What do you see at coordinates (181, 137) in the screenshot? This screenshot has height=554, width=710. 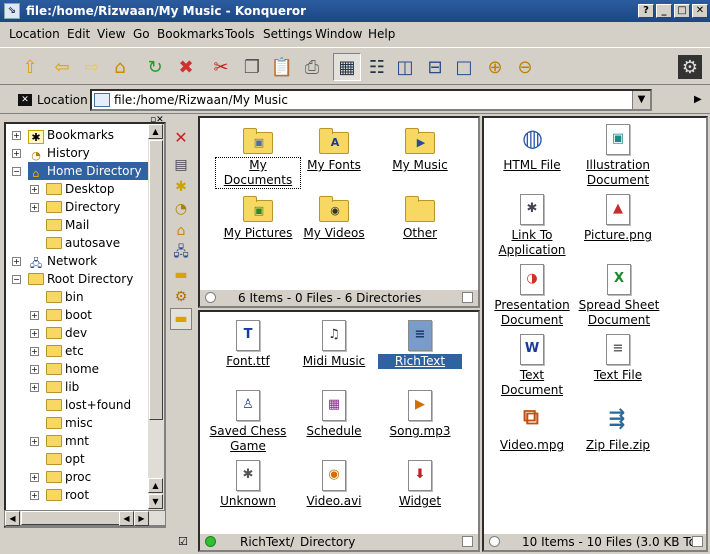 I see `close-panel-icon: ✕` at bounding box center [181, 137].